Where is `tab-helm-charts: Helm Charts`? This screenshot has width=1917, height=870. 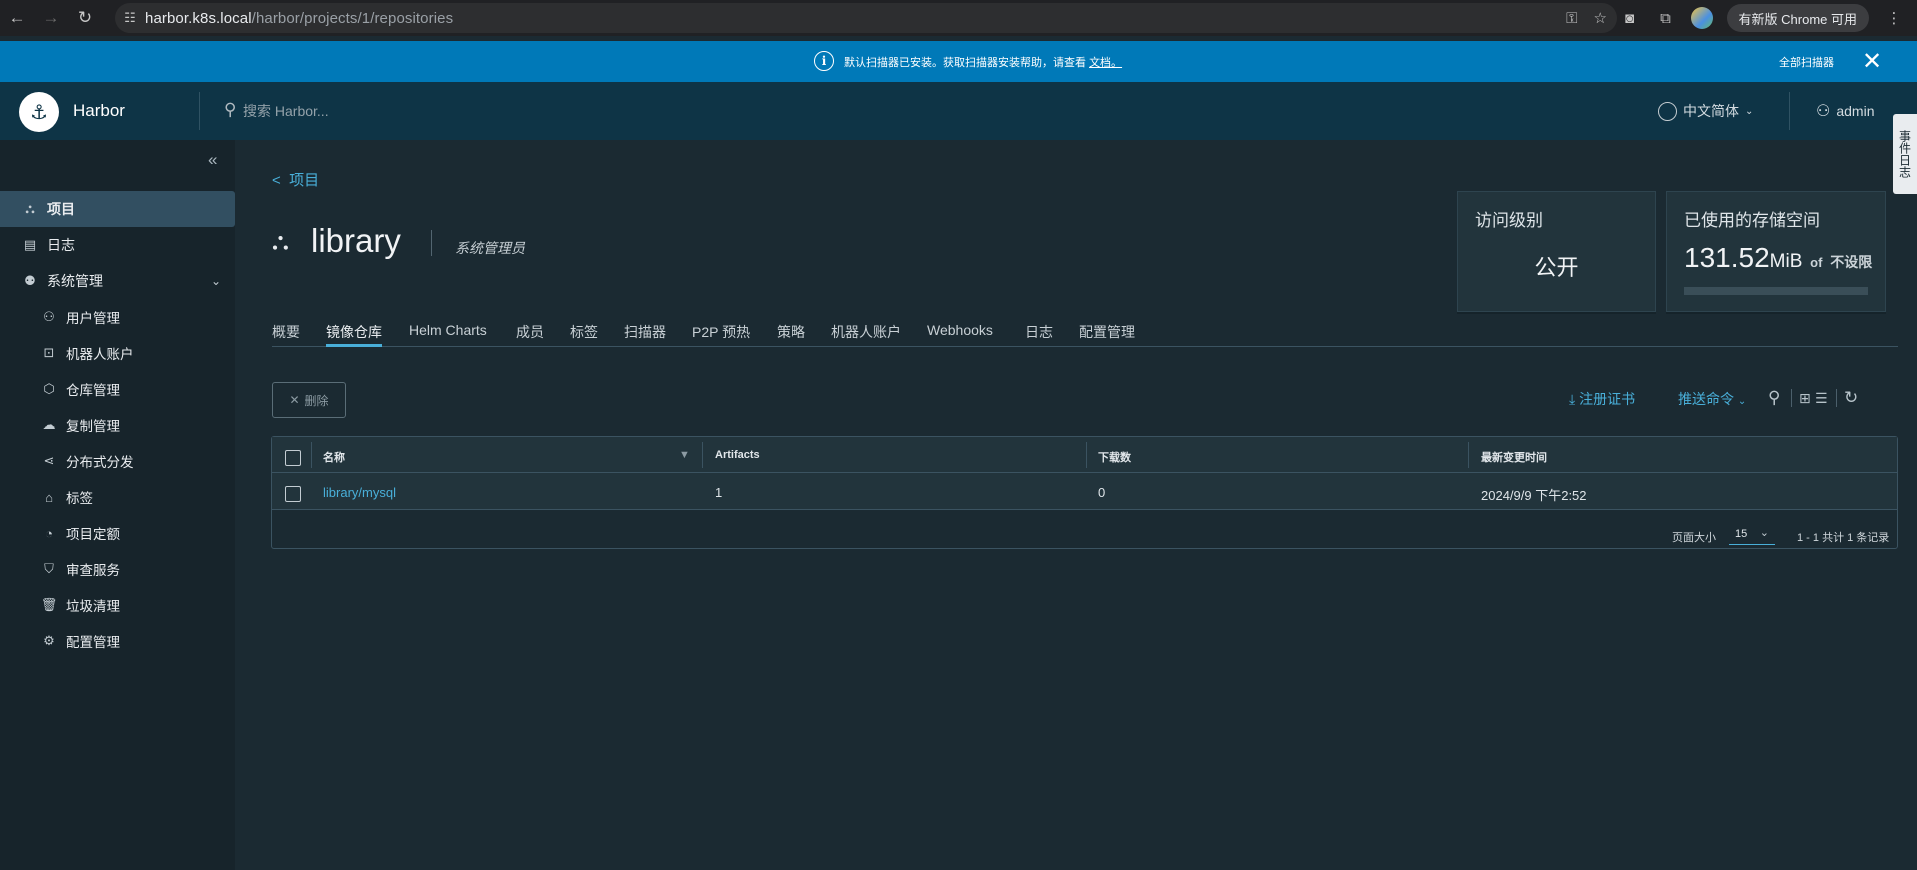
tab-helm-charts: Helm Charts is located at coordinates (448, 330).